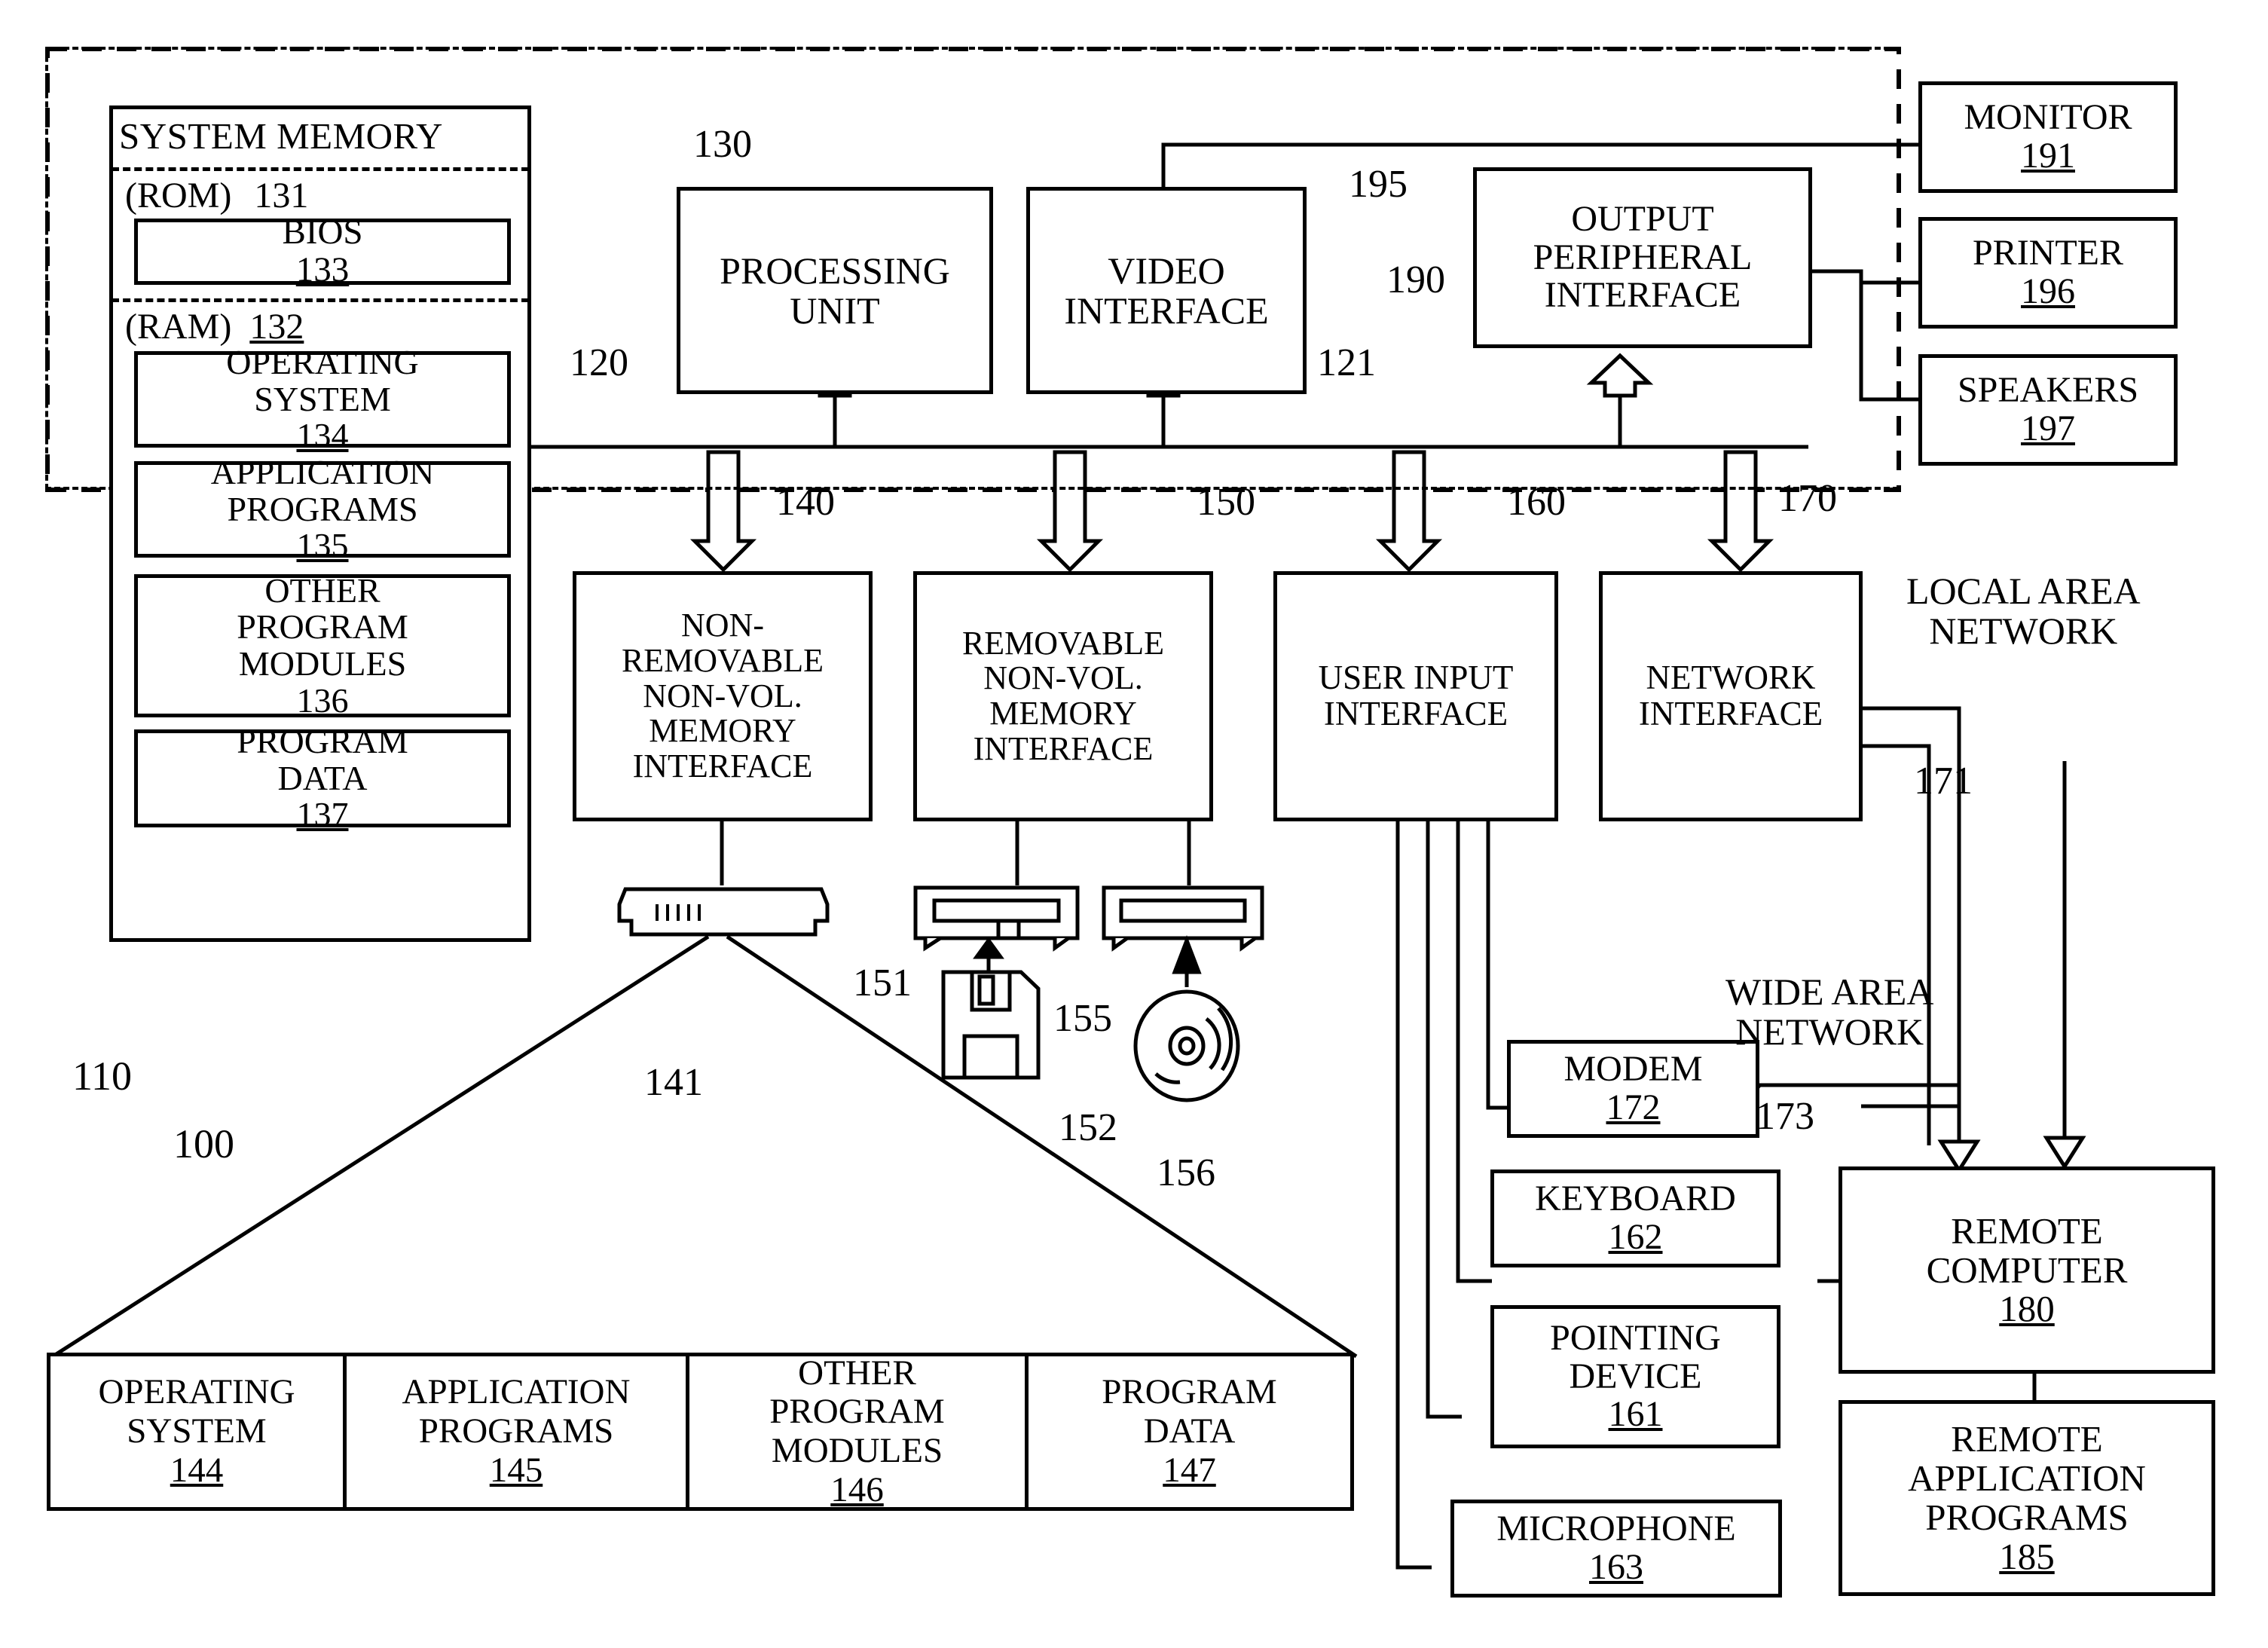 The image size is (2268, 1648). I want to click on lan-line2: NETWORK, so click(2023, 630).